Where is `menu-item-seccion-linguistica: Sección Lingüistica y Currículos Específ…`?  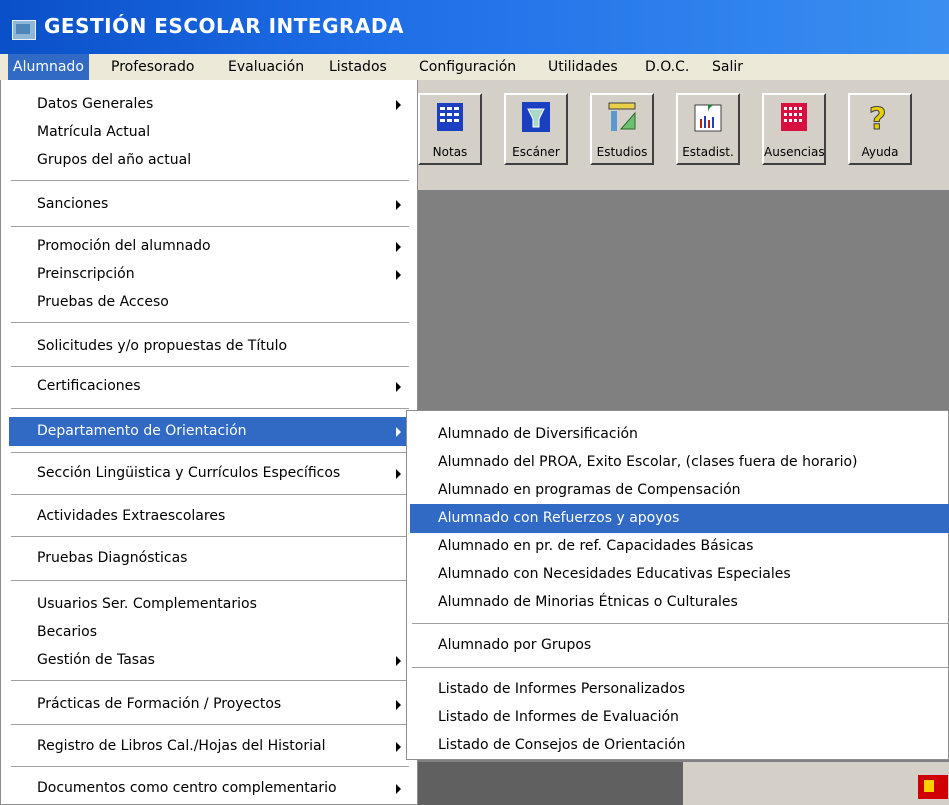
menu-item-seccion-linguistica: Sección Lingüistica y Currículos Específ… is located at coordinates (210, 473).